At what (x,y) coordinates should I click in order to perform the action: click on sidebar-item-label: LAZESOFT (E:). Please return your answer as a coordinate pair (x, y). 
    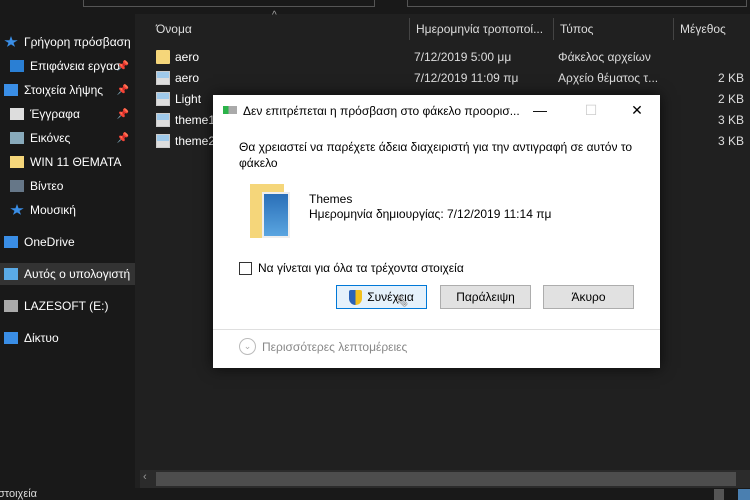
    Looking at the image, I should click on (66, 306).